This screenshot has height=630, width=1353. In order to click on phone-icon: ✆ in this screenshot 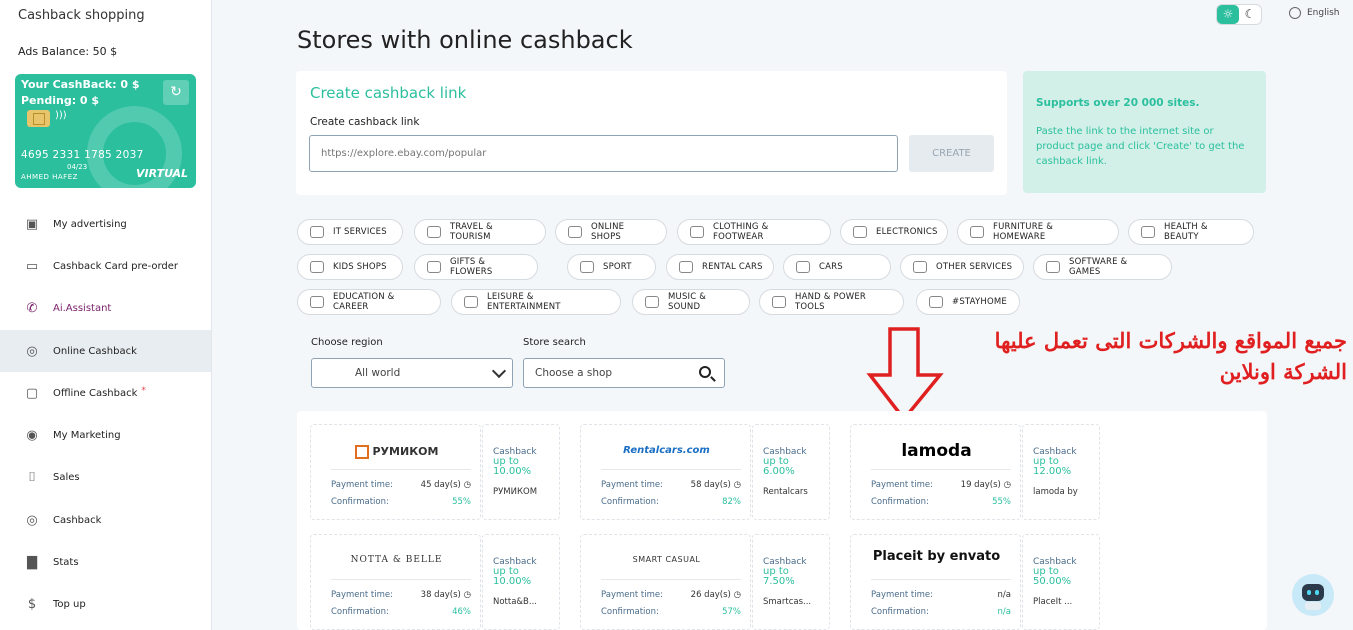, I will do `click(32, 309)`.